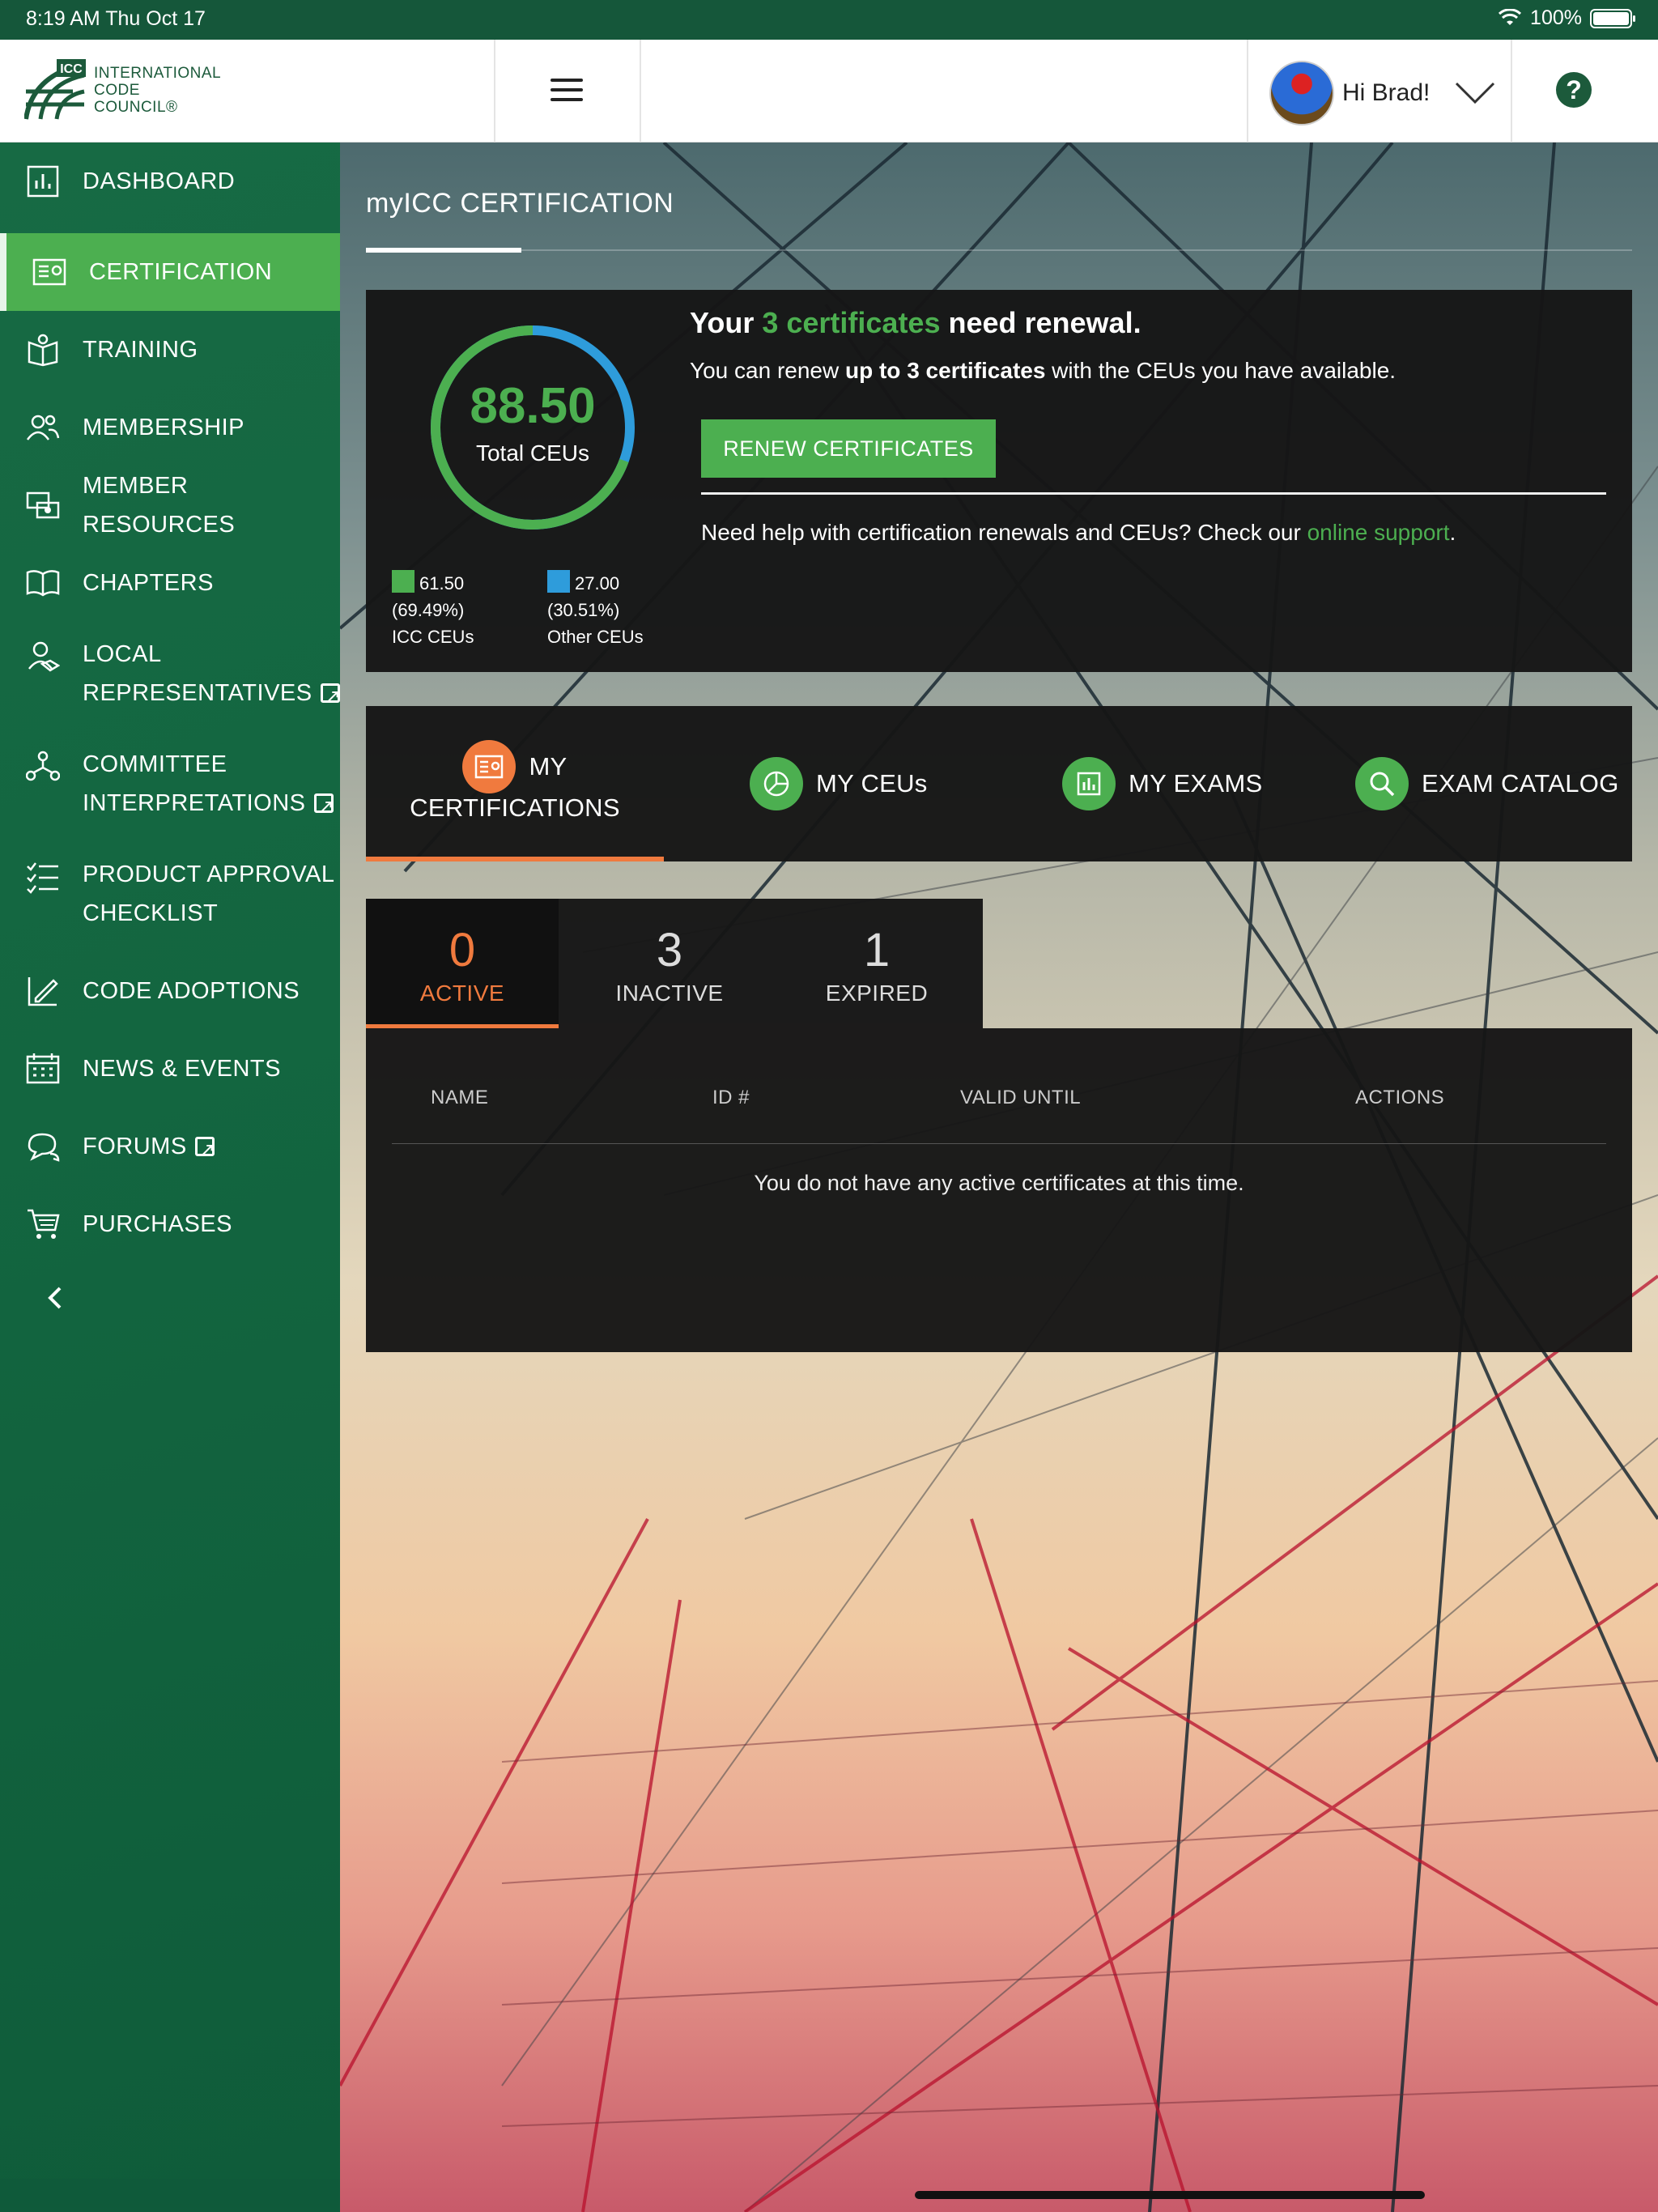  I want to click on tab-my-certifications: MY CERTIFICATIONS, so click(515, 783).